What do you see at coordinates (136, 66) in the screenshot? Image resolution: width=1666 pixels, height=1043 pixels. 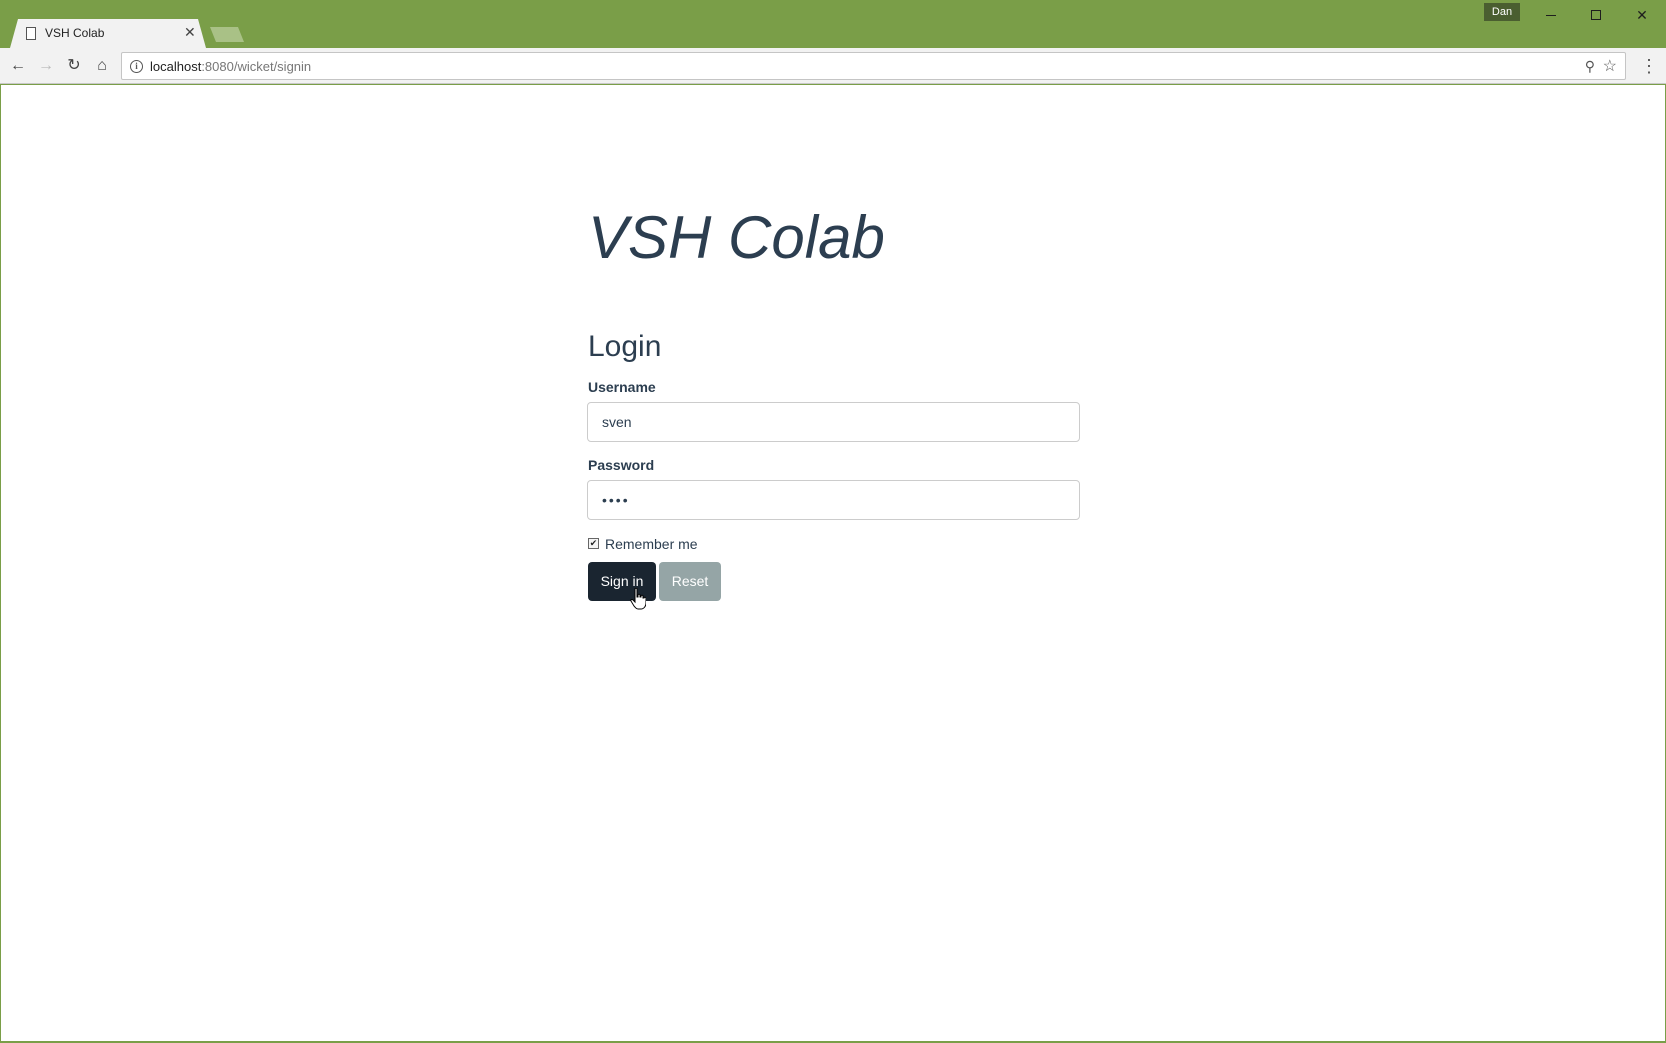 I see `info-icon: i` at bounding box center [136, 66].